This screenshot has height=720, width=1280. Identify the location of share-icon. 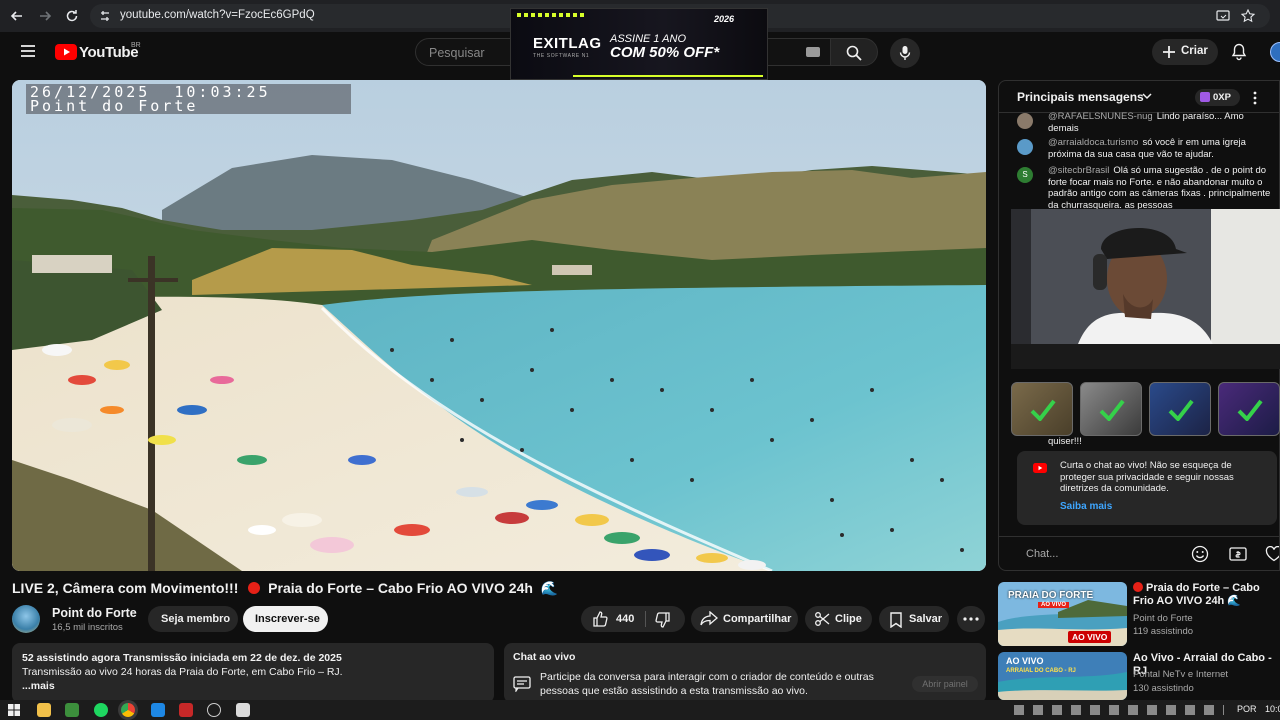
(709, 619).